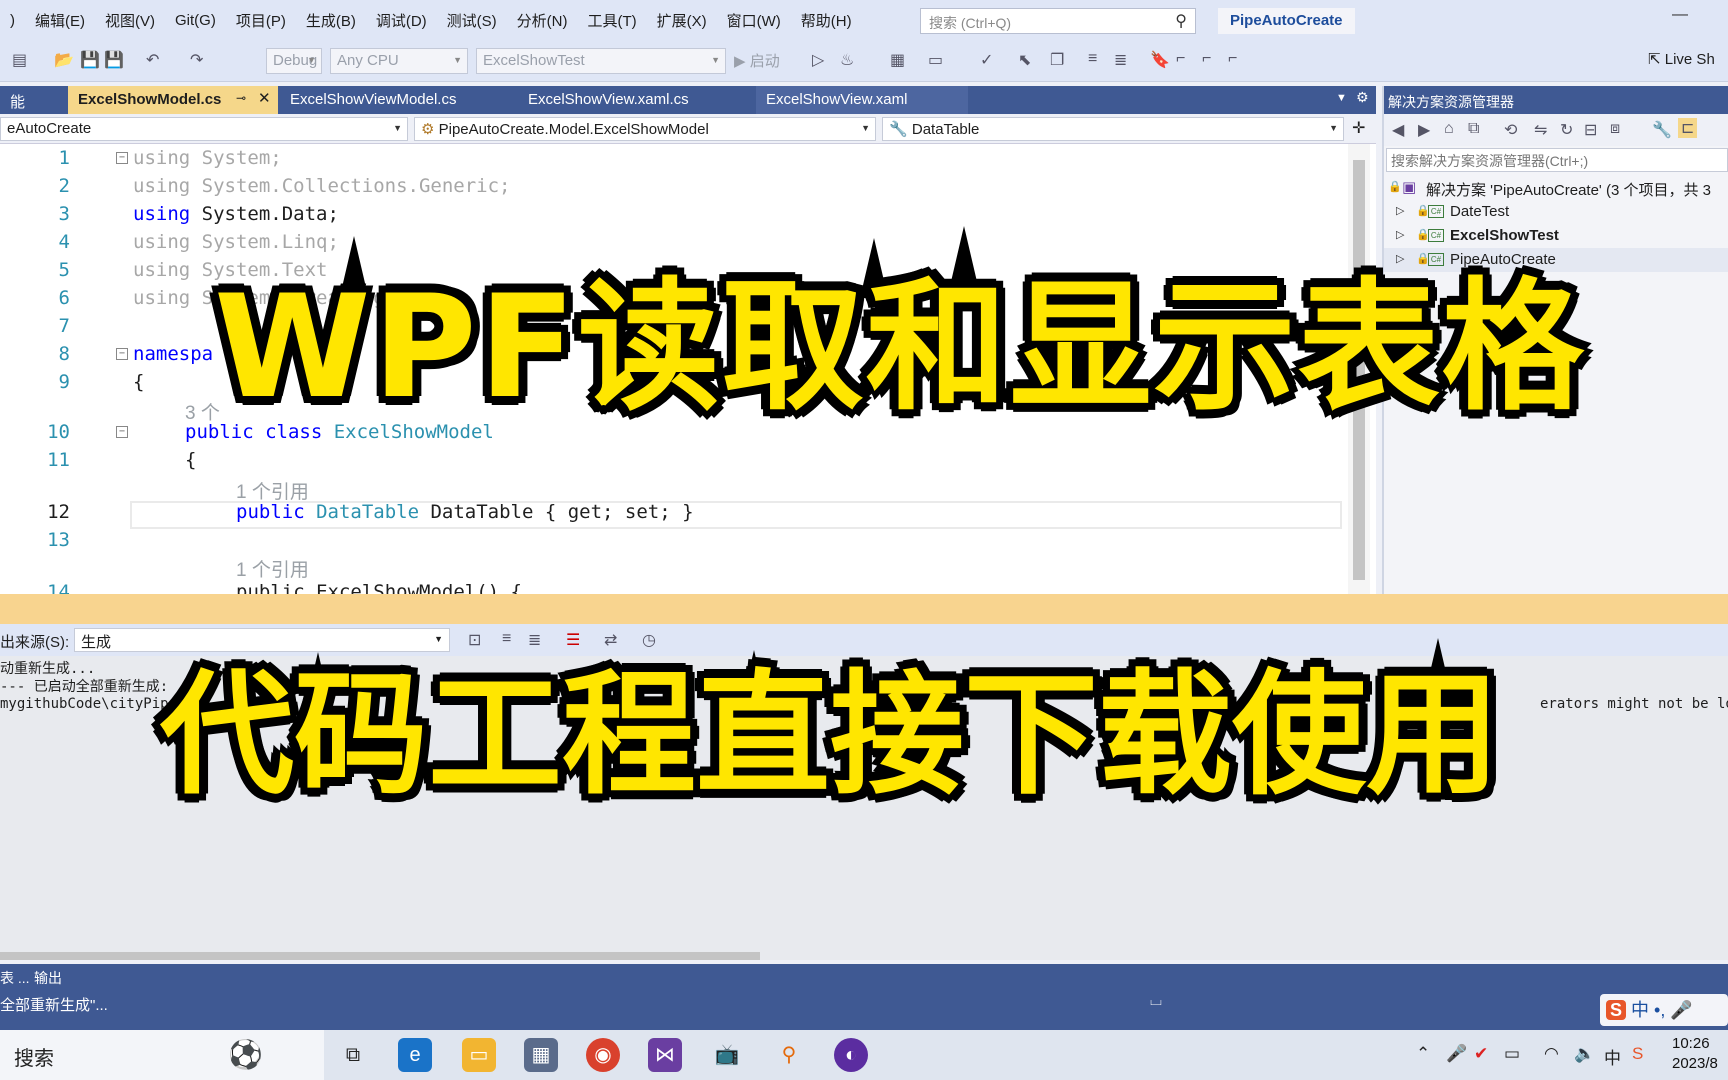 The width and height of the screenshot is (1728, 1080). What do you see at coordinates (152, 60) in the screenshot?
I see `undo-icon: ↶` at bounding box center [152, 60].